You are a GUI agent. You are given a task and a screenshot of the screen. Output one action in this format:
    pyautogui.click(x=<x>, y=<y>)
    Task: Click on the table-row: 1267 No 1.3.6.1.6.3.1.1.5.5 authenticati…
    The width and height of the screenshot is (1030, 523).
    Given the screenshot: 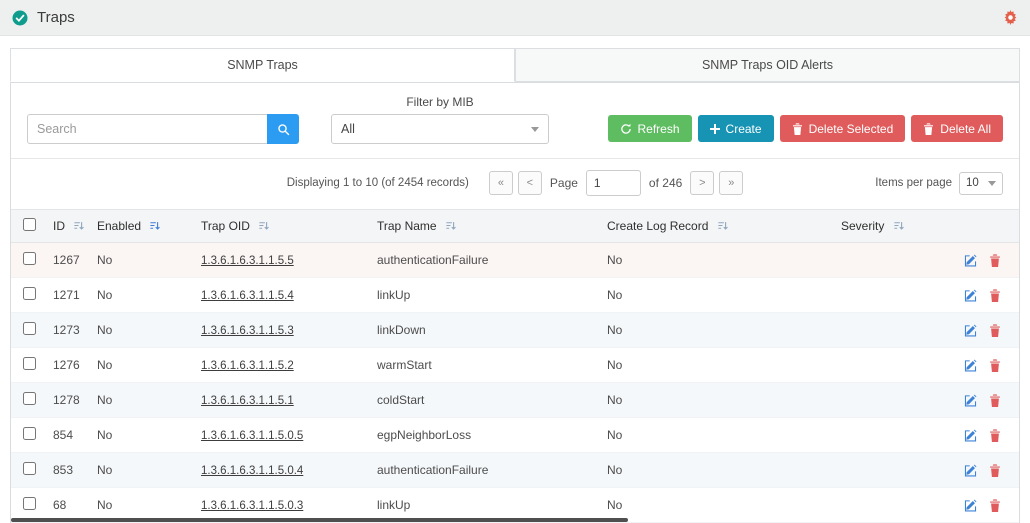 What is the action you would take?
    pyautogui.click(x=515, y=260)
    